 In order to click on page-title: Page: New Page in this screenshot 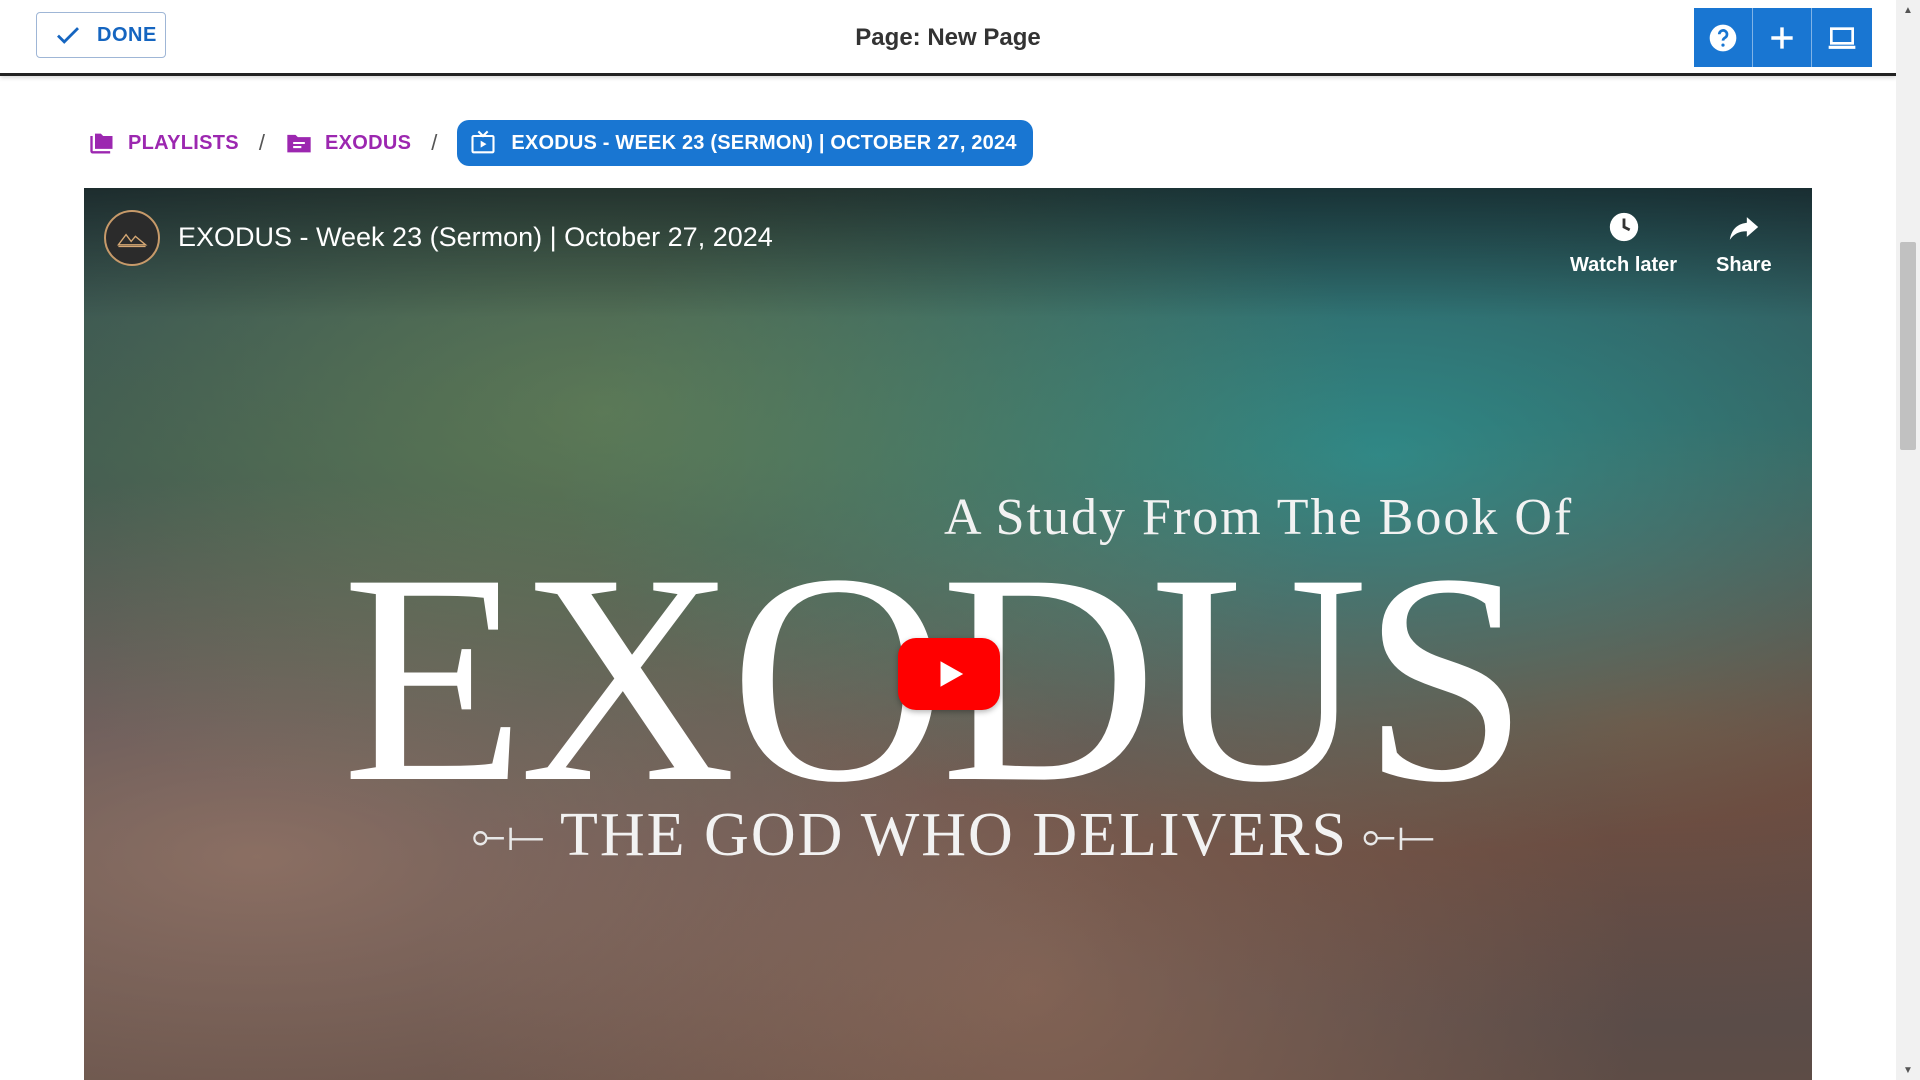, I will do `click(948, 37)`.